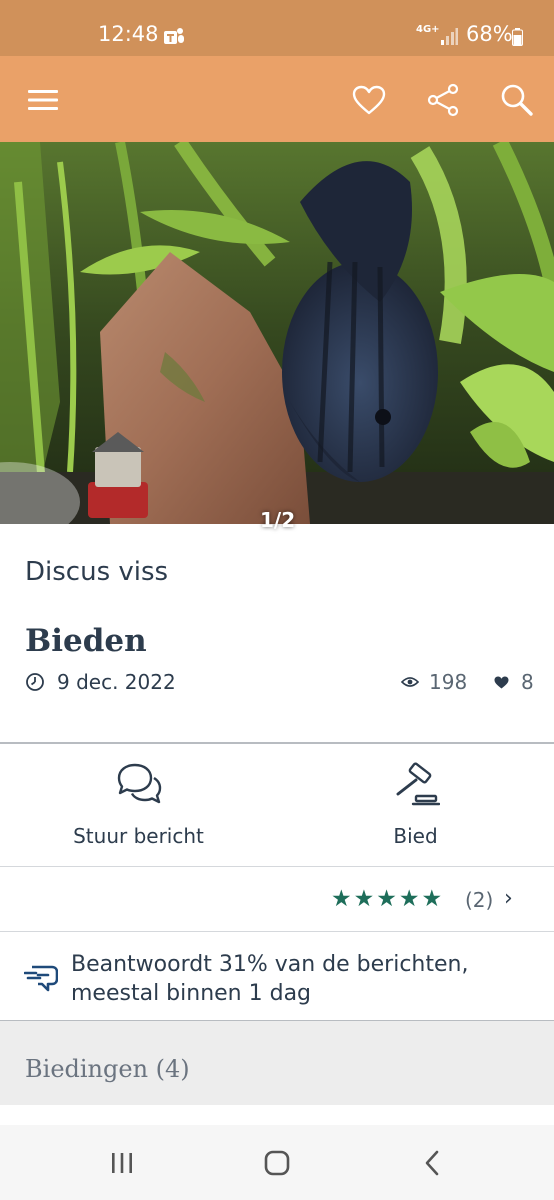 The width and height of the screenshot is (554, 1200). What do you see at coordinates (410, 682) in the screenshot?
I see `eye-icon` at bounding box center [410, 682].